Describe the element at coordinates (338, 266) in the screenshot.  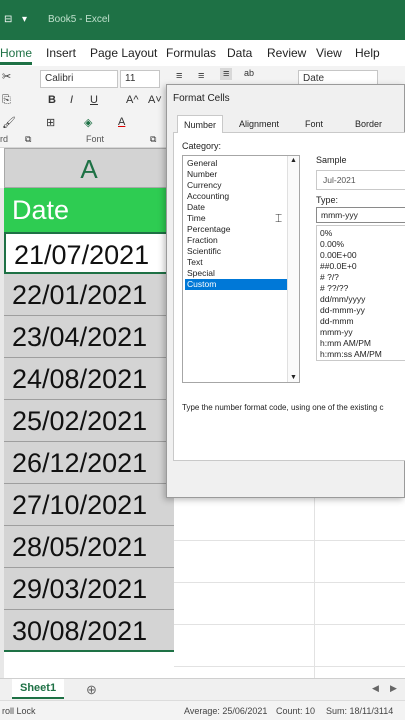
I see `list-item: ##0.0E+0` at that location.